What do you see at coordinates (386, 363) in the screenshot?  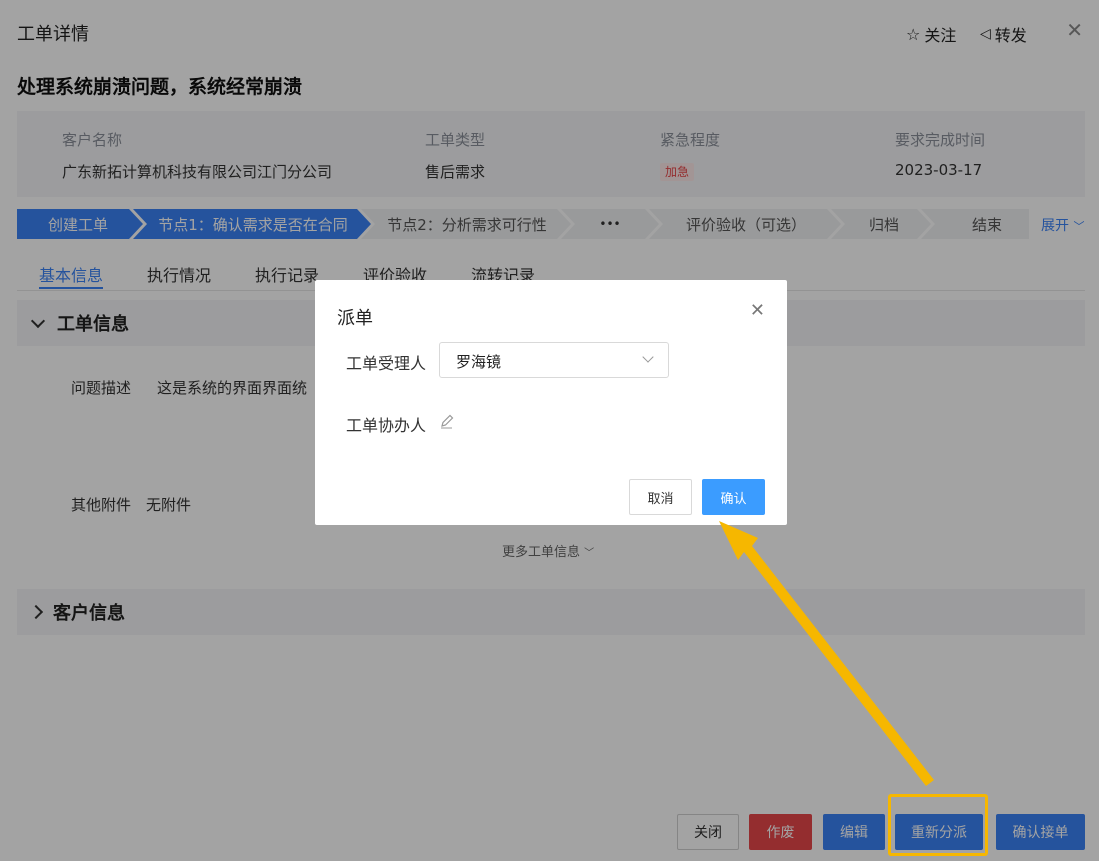 I see `assignee-label: 工单受理人` at bounding box center [386, 363].